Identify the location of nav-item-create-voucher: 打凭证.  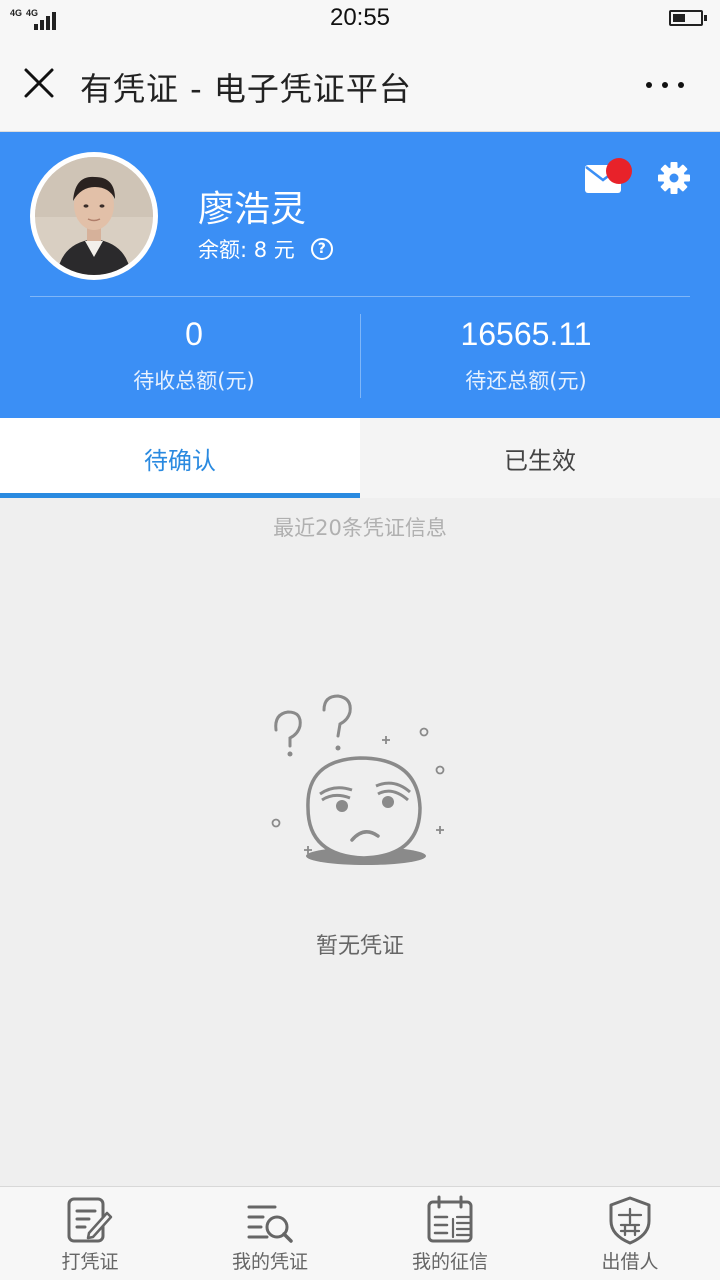
(90, 1233).